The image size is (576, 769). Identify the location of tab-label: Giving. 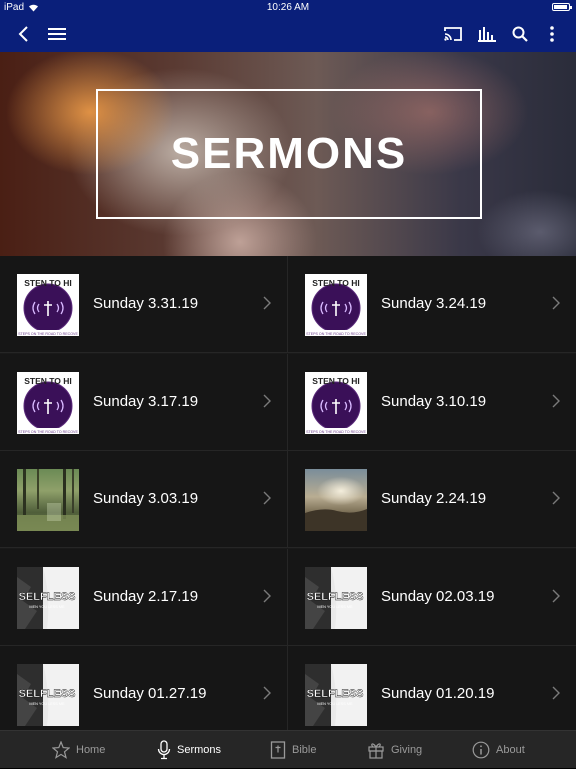
(407, 750).